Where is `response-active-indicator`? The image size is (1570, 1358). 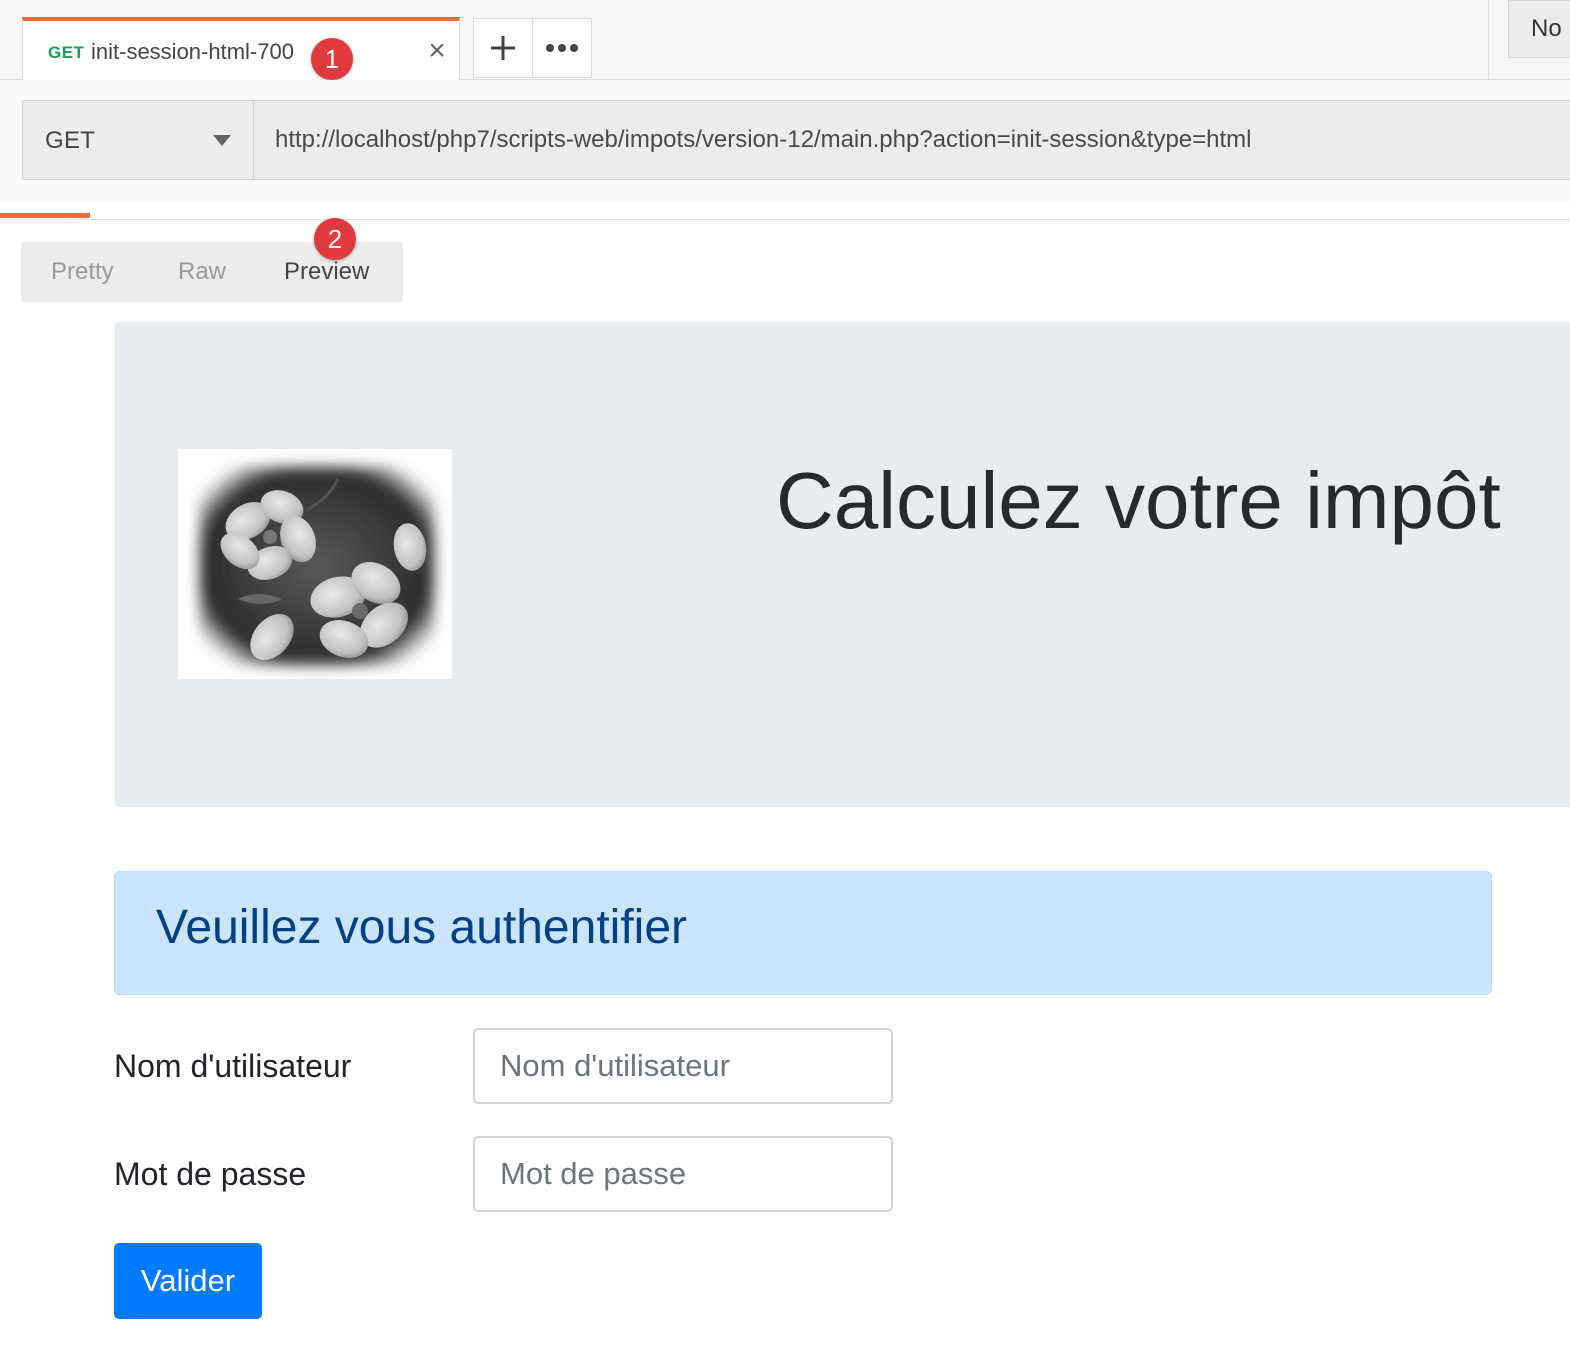 response-active-indicator is located at coordinates (45, 215).